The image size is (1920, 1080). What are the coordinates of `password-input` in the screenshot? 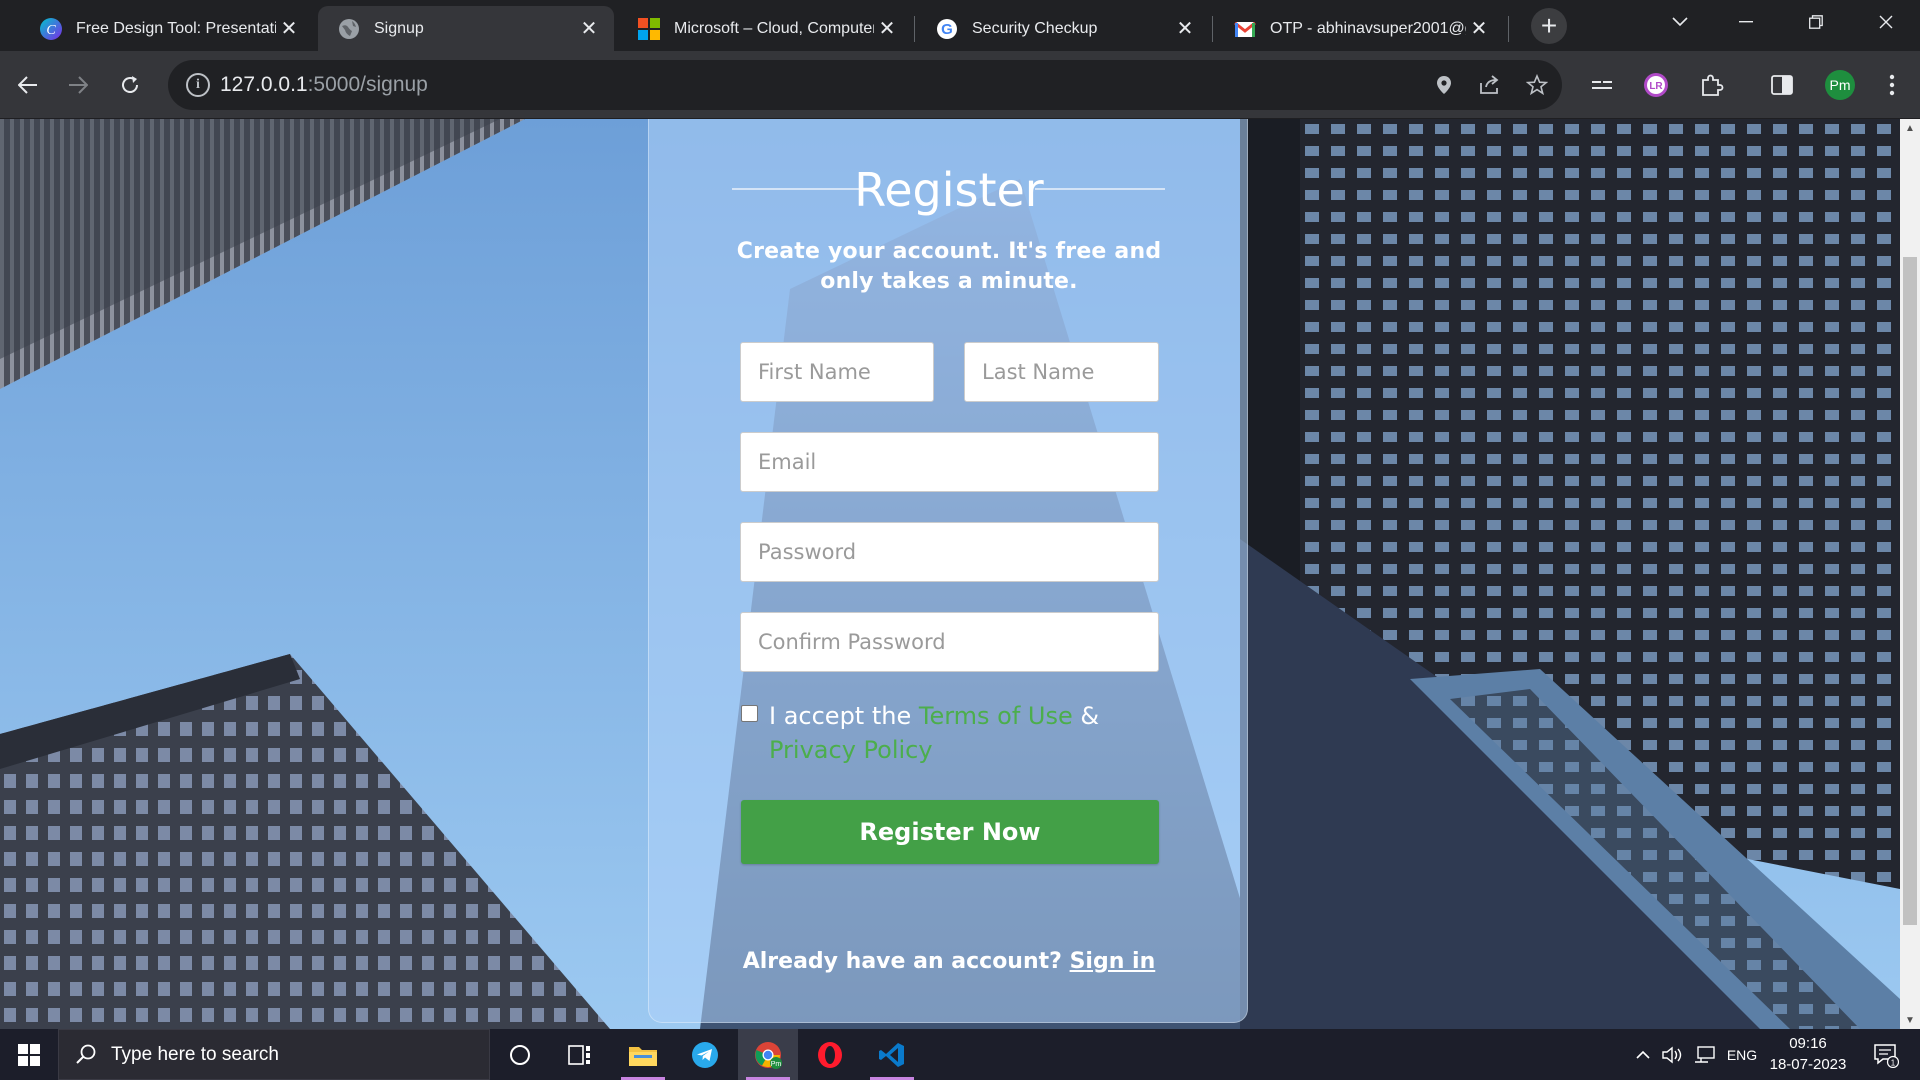 It's located at (949, 552).